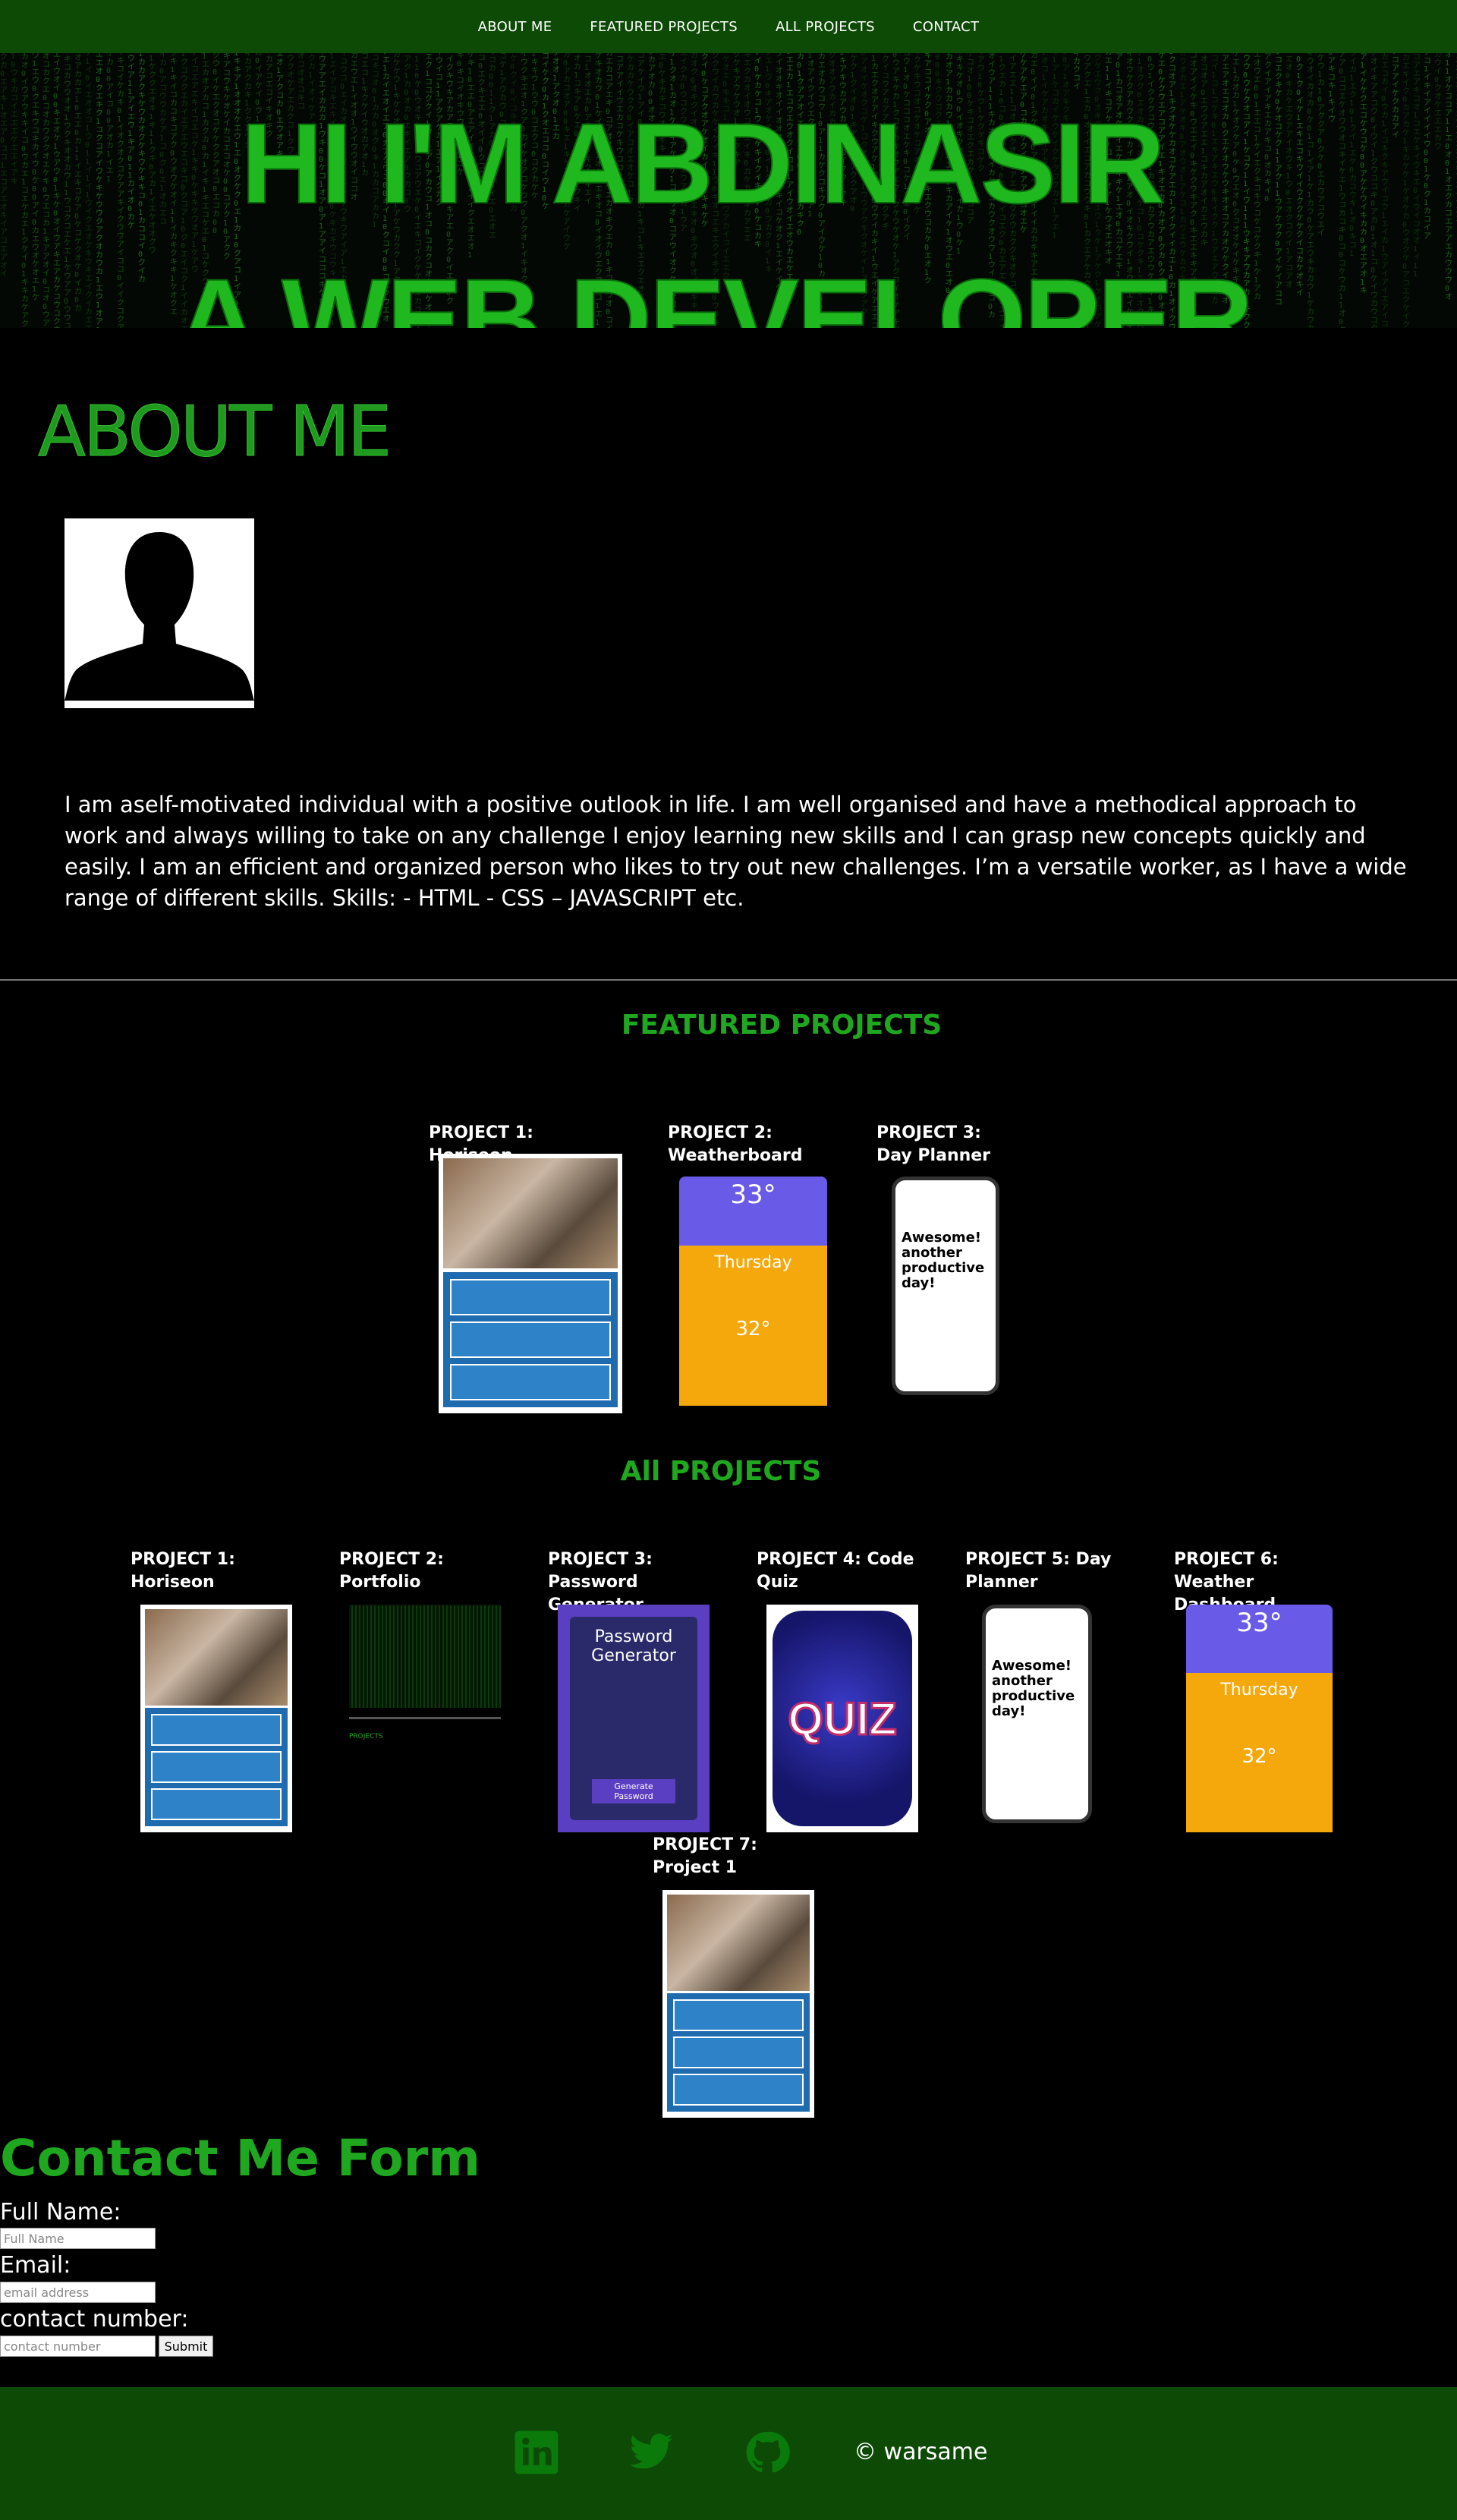 The image size is (1457, 2520). What do you see at coordinates (1038, 1571) in the screenshot?
I see `project-title: PROJECT 5: Day Planner` at bounding box center [1038, 1571].